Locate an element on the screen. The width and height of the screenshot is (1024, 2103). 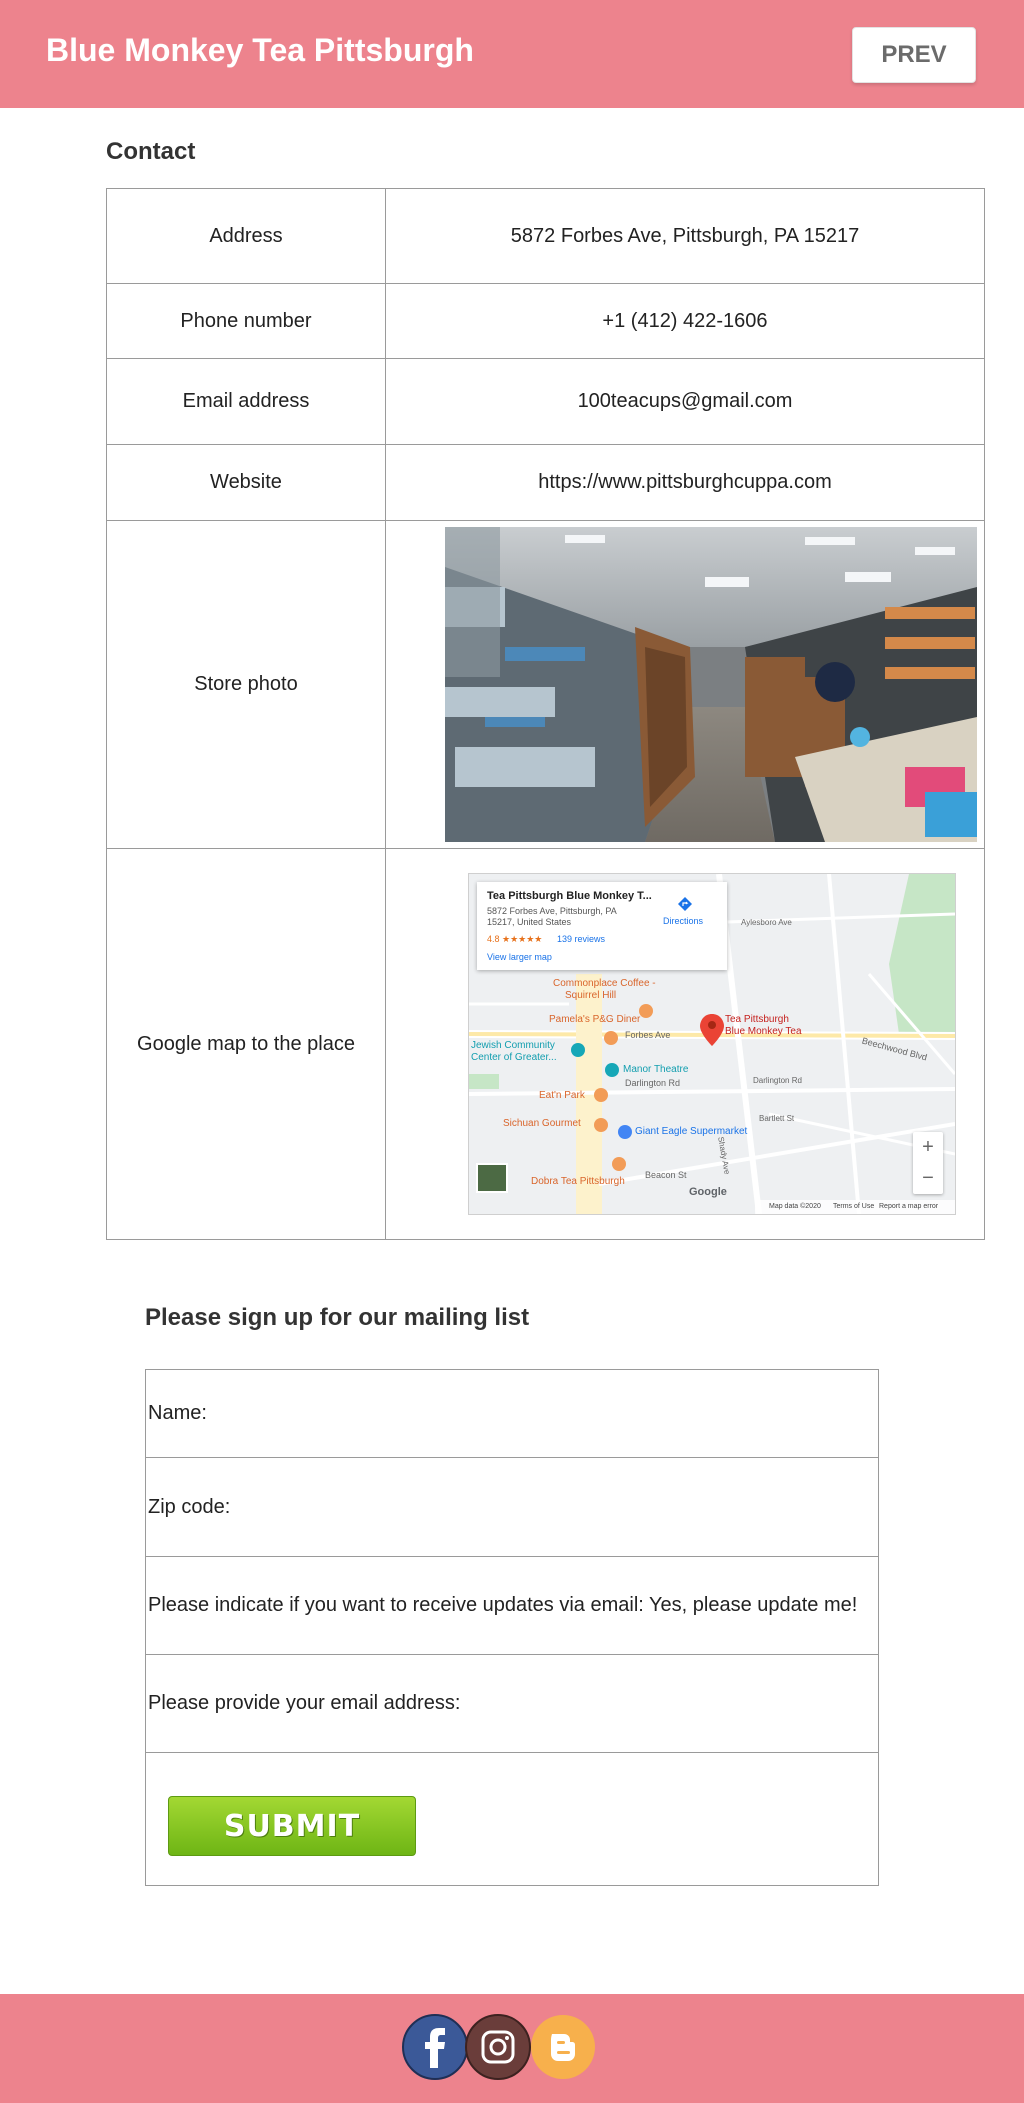
signup-heading: Please sign up for our mailing list is located at coordinates (337, 1317).